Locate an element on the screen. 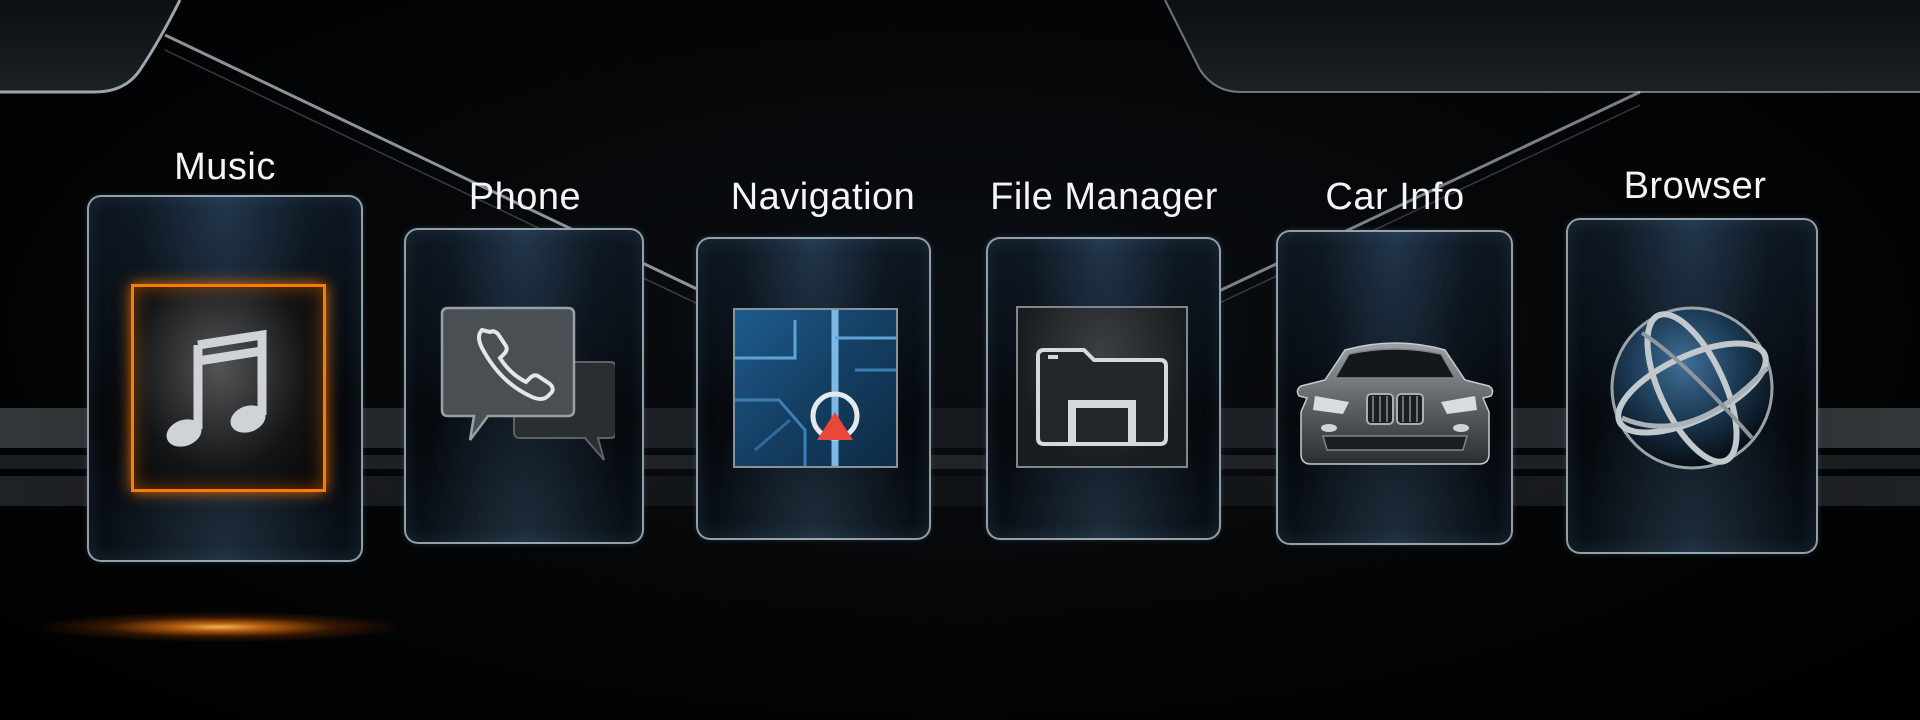 This screenshot has height=720, width=1920. globe-icon is located at coordinates (1692, 388).